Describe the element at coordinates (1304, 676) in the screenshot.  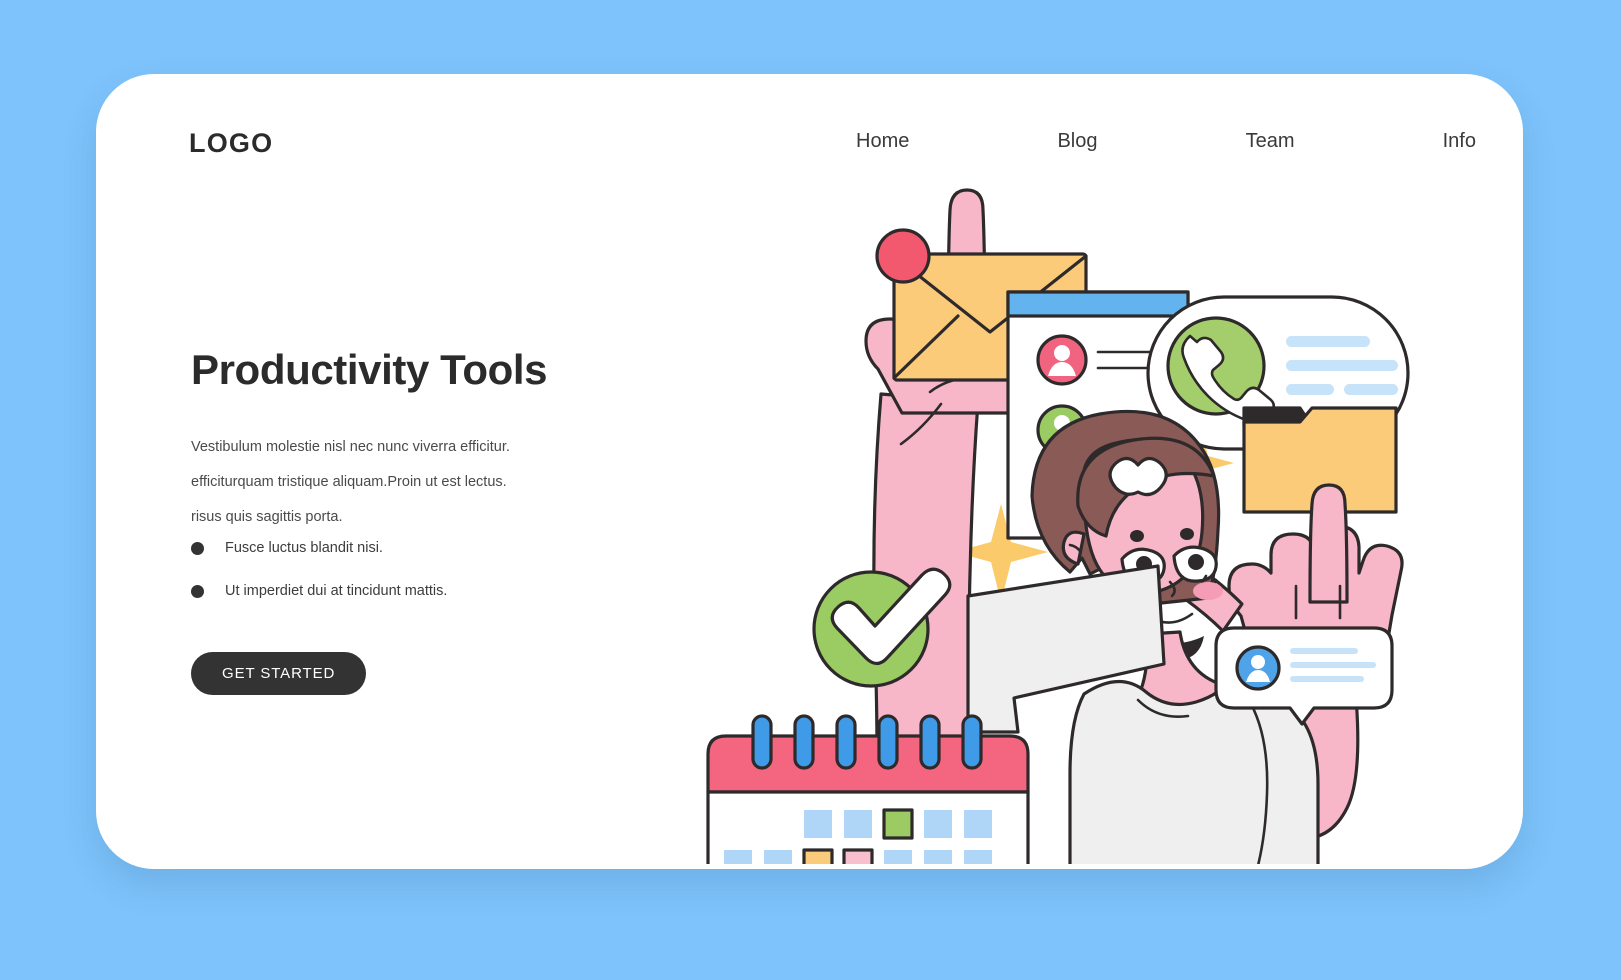
I see `chat-bubble` at that location.